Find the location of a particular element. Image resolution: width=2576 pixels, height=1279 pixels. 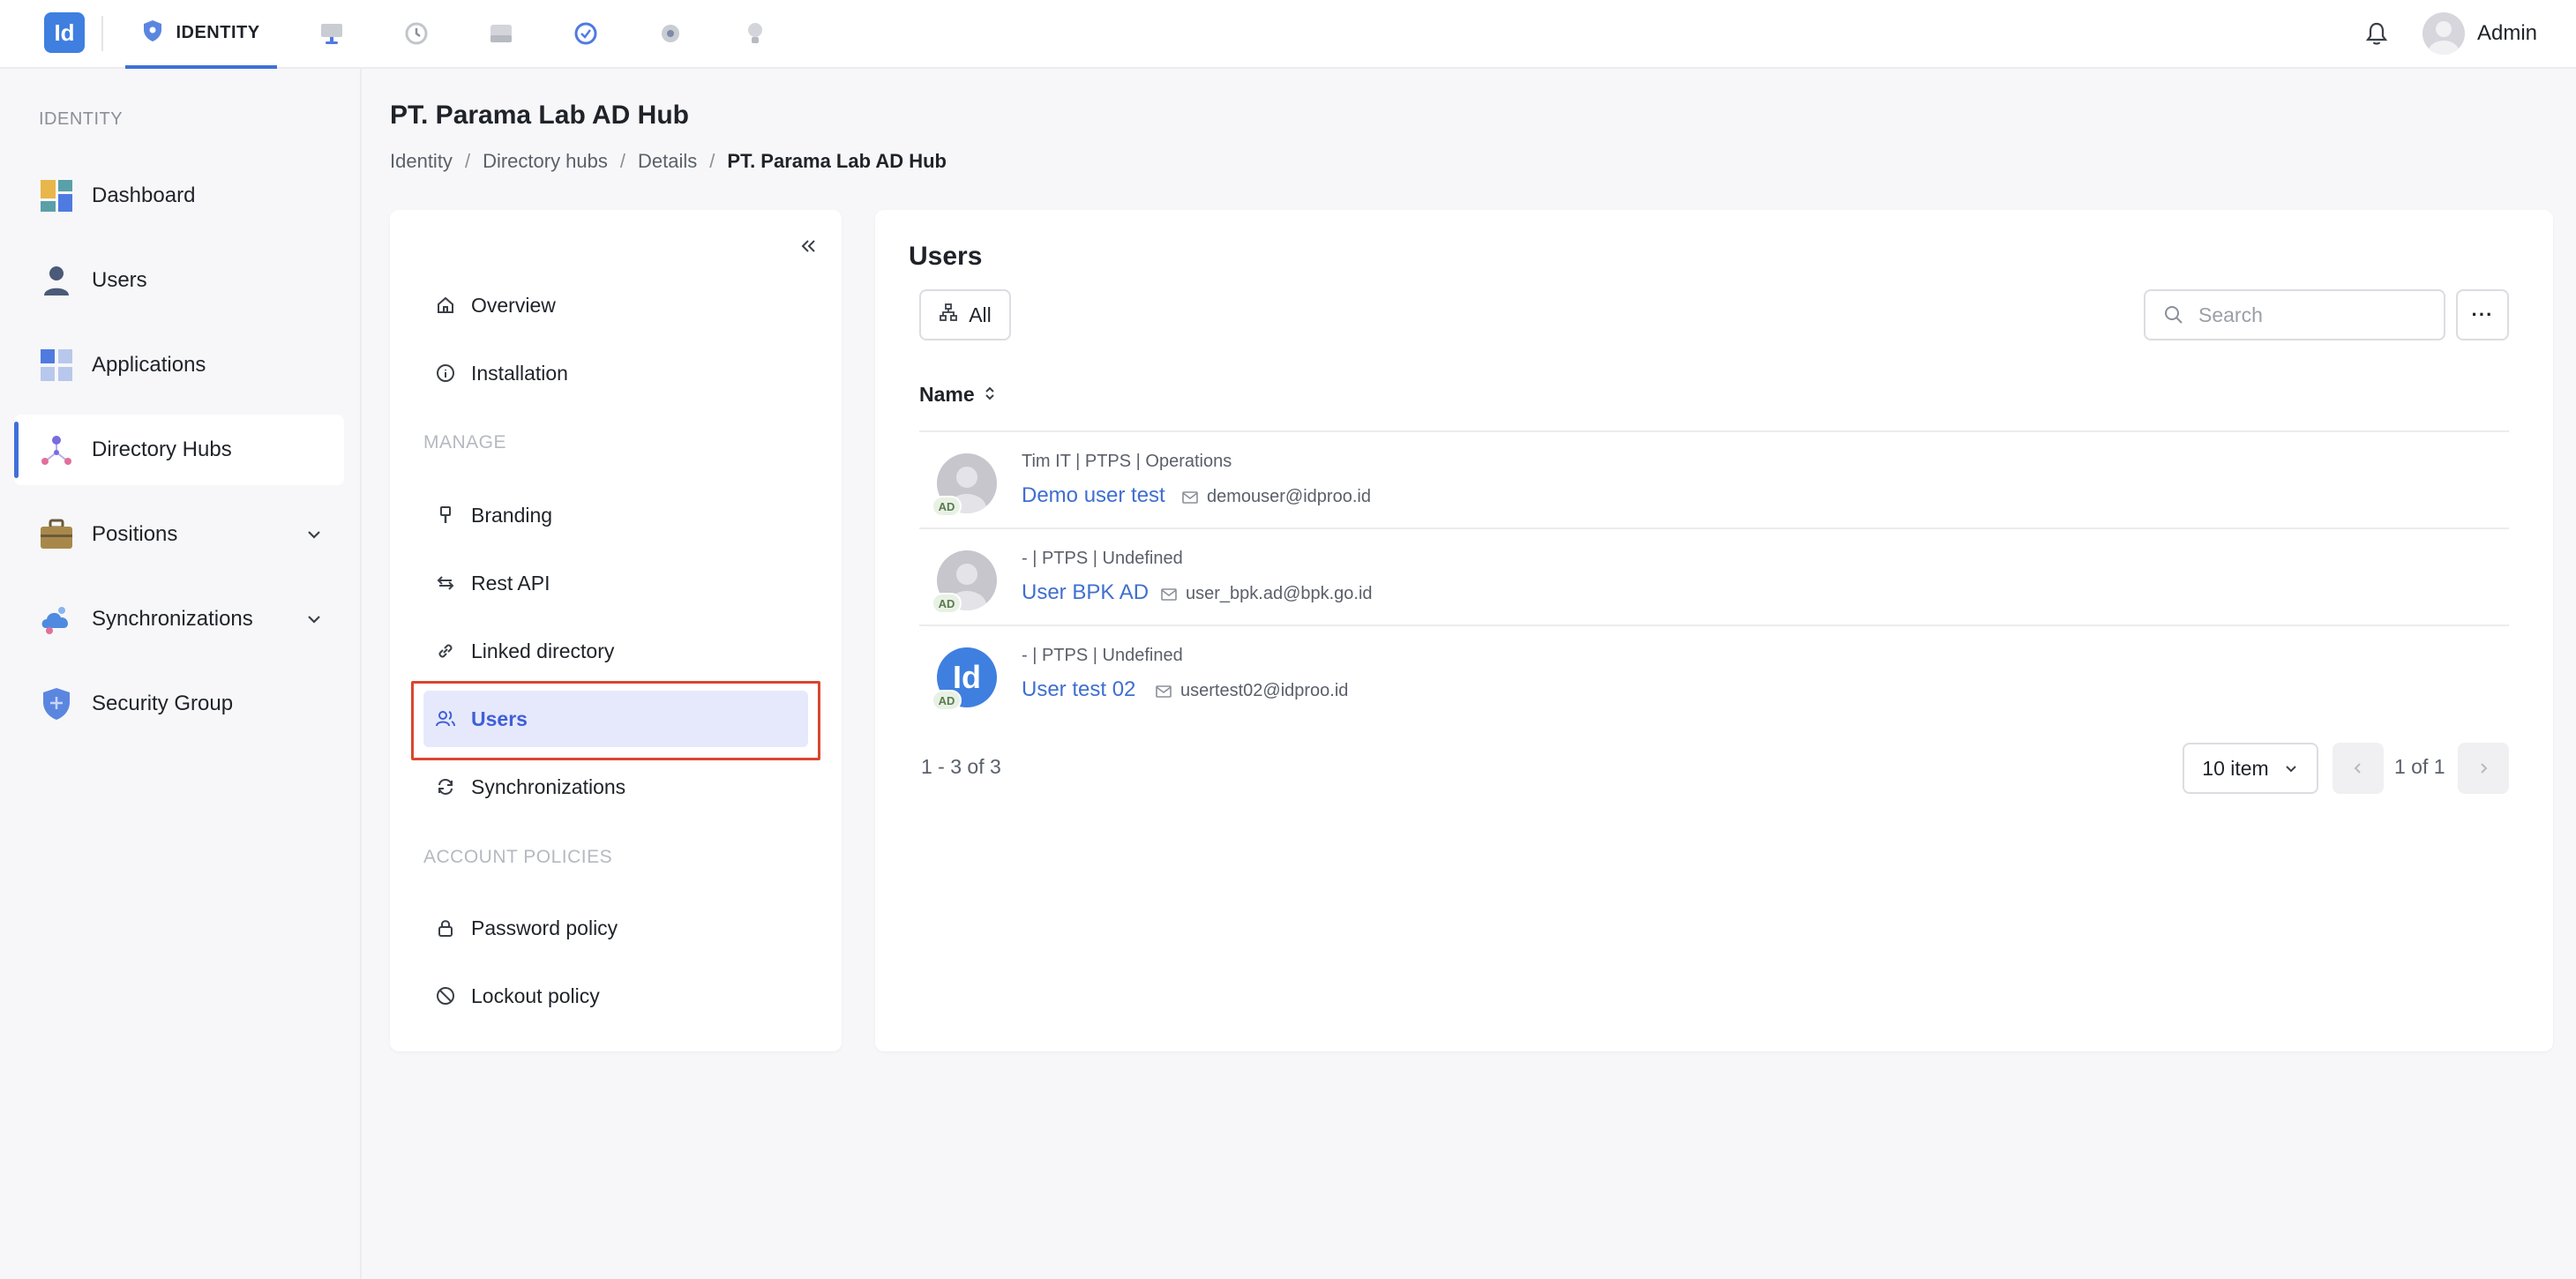

cloud-sync-icon is located at coordinates (57, 619).